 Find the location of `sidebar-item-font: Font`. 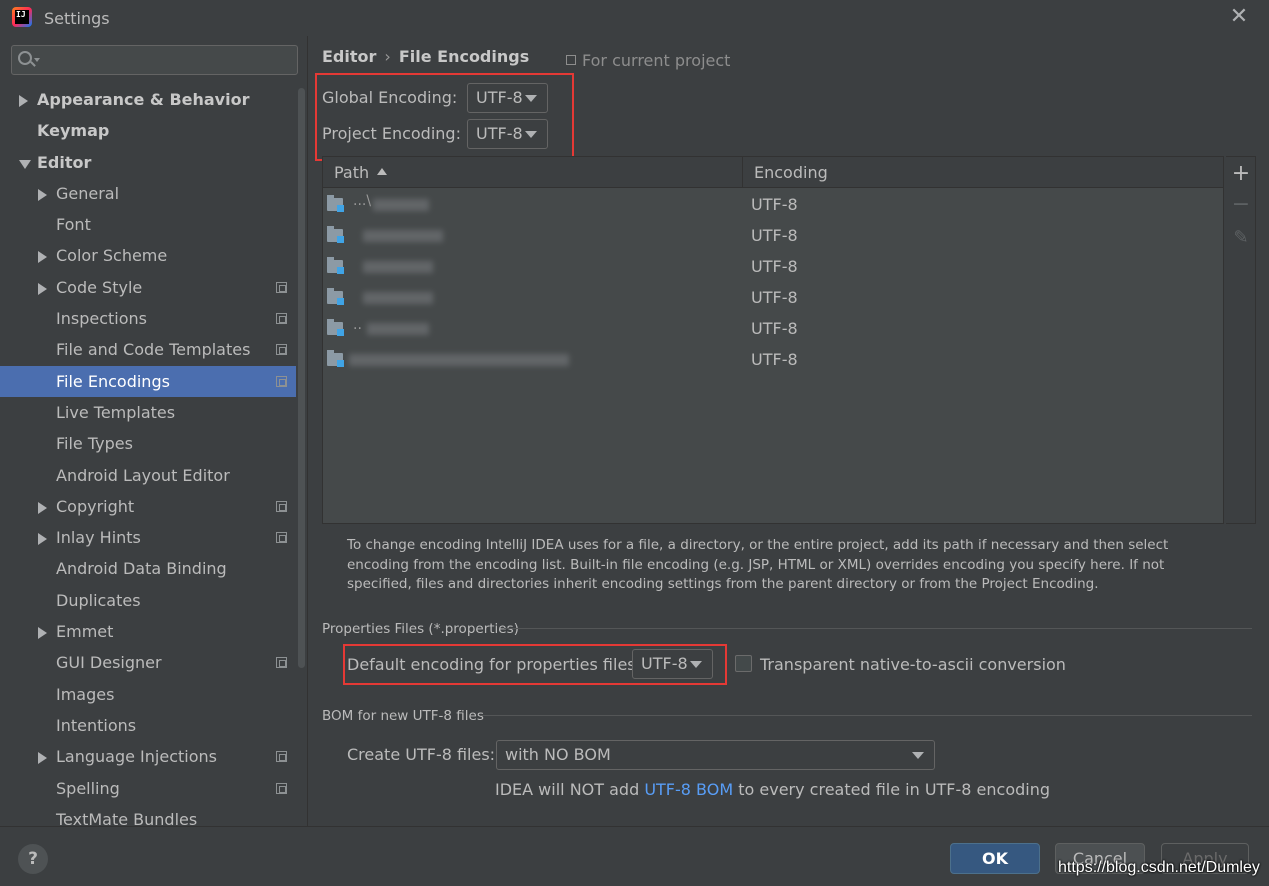

sidebar-item-font: Font is located at coordinates (148, 224).